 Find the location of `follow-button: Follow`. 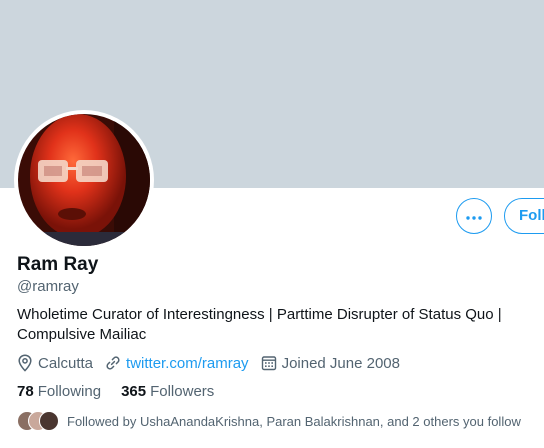

follow-button: Follow is located at coordinates (524, 216).